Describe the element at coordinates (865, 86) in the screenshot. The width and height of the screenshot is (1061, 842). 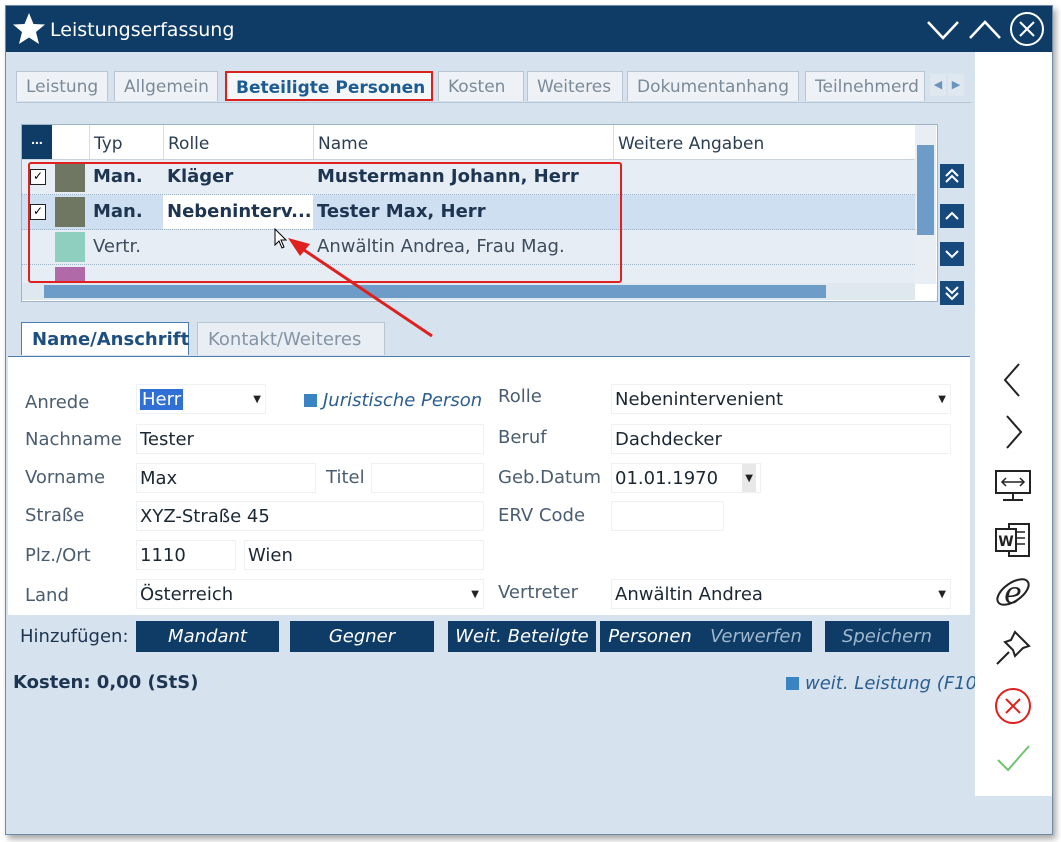
I see `tab-teilnehmerdaten: Teilnehmerd` at that location.